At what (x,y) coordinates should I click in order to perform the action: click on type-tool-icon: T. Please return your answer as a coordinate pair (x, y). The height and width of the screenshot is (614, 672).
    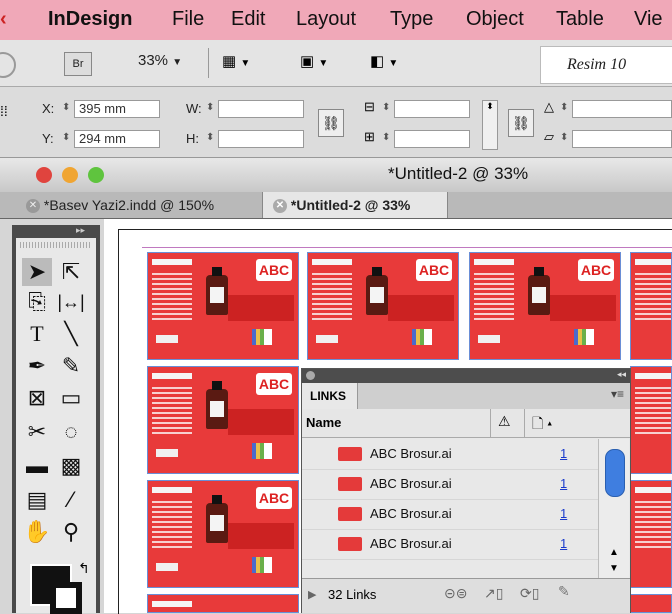
    Looking at the image, I should click on (37, 334).